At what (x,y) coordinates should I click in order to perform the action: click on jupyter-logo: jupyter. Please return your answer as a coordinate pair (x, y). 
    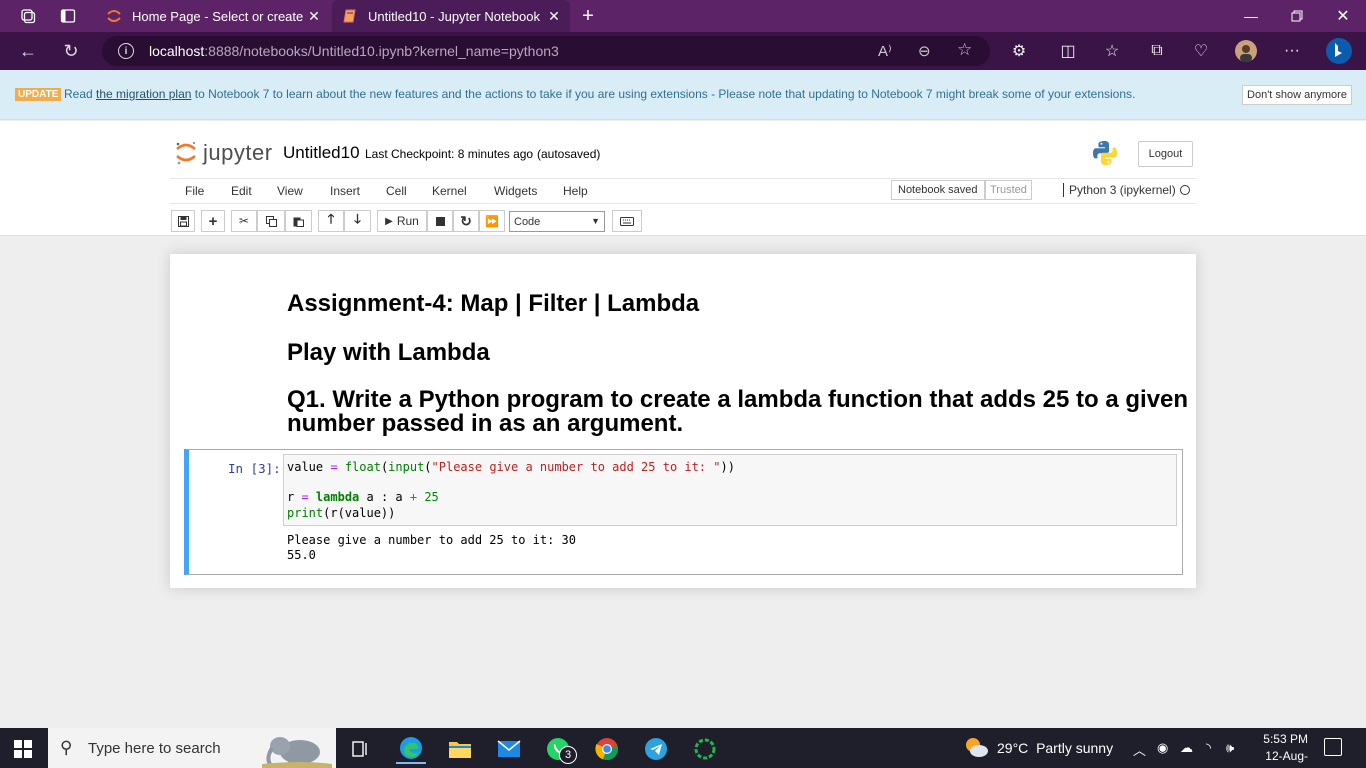
    Looking at the image, I should click on (224, 153).